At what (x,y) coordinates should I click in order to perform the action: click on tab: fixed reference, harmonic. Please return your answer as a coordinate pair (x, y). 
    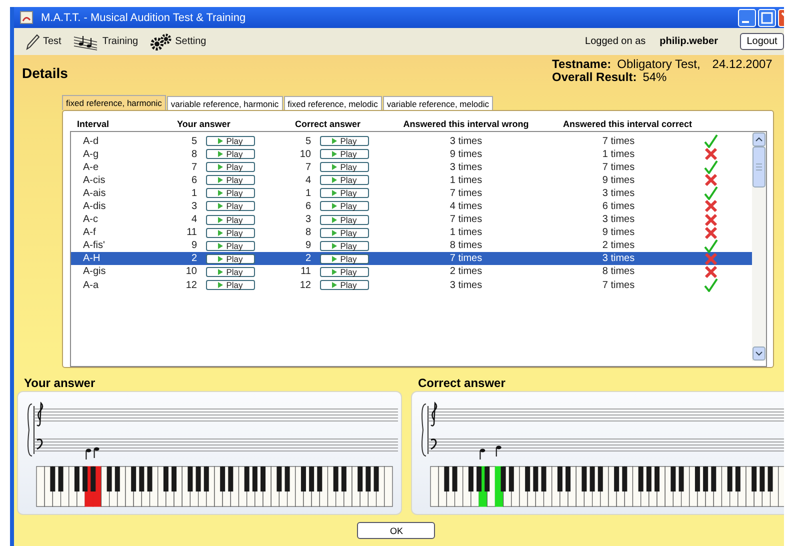
    Looking at the image, I should click on (114, 102).